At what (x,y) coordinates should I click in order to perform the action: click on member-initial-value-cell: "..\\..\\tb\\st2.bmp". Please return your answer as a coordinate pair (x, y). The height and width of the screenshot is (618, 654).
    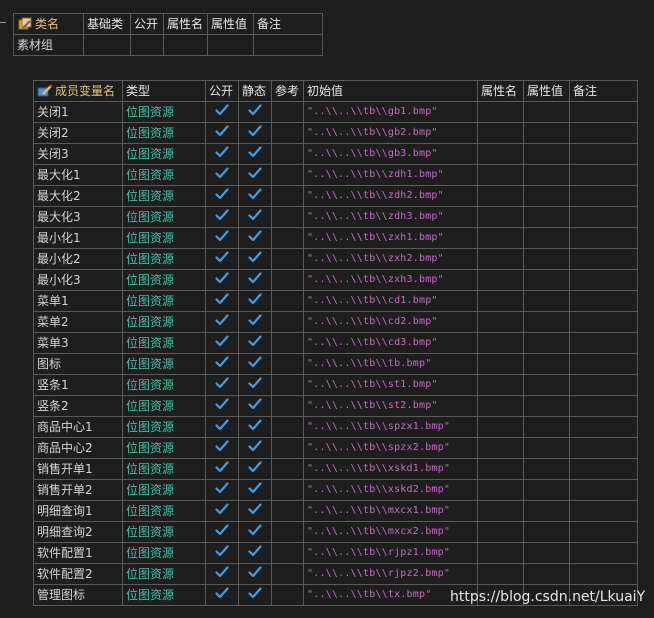
    Looking at the image, I should click on (390, 406).